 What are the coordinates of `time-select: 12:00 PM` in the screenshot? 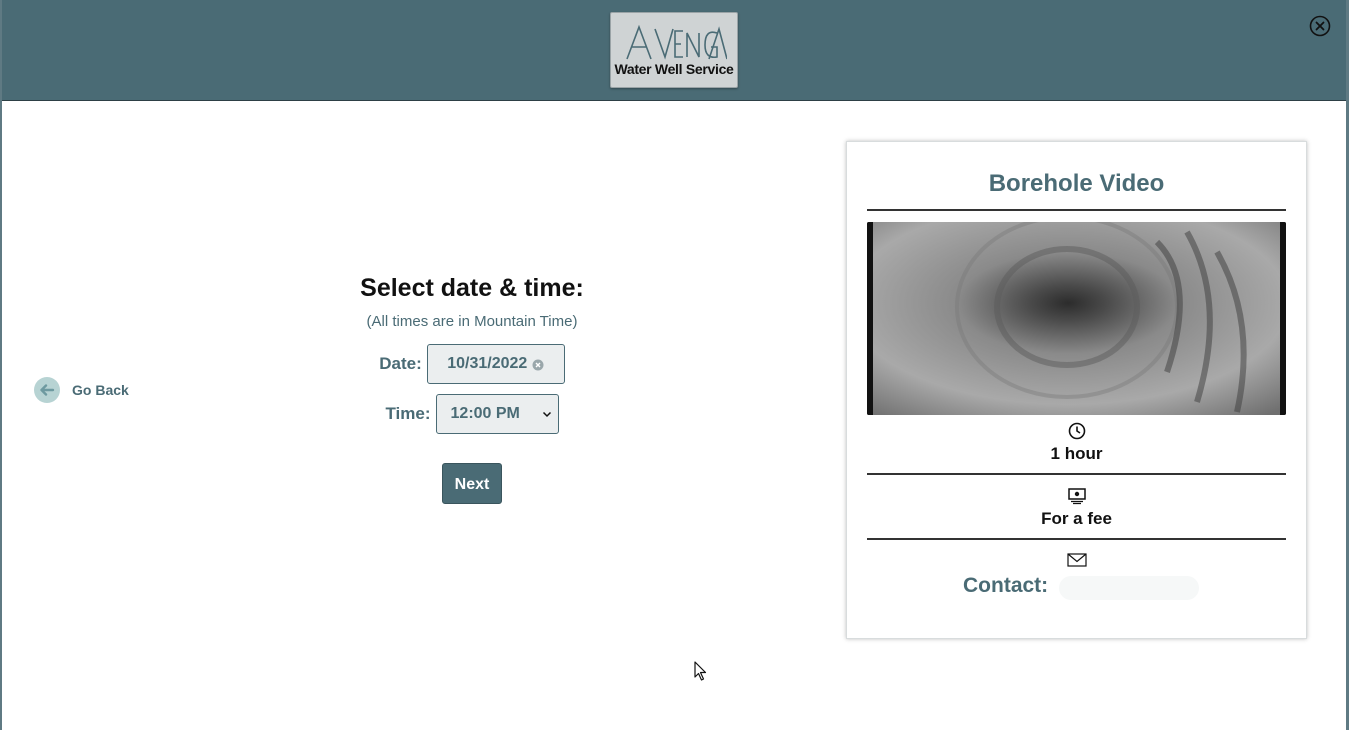 It's located at (497, 414).